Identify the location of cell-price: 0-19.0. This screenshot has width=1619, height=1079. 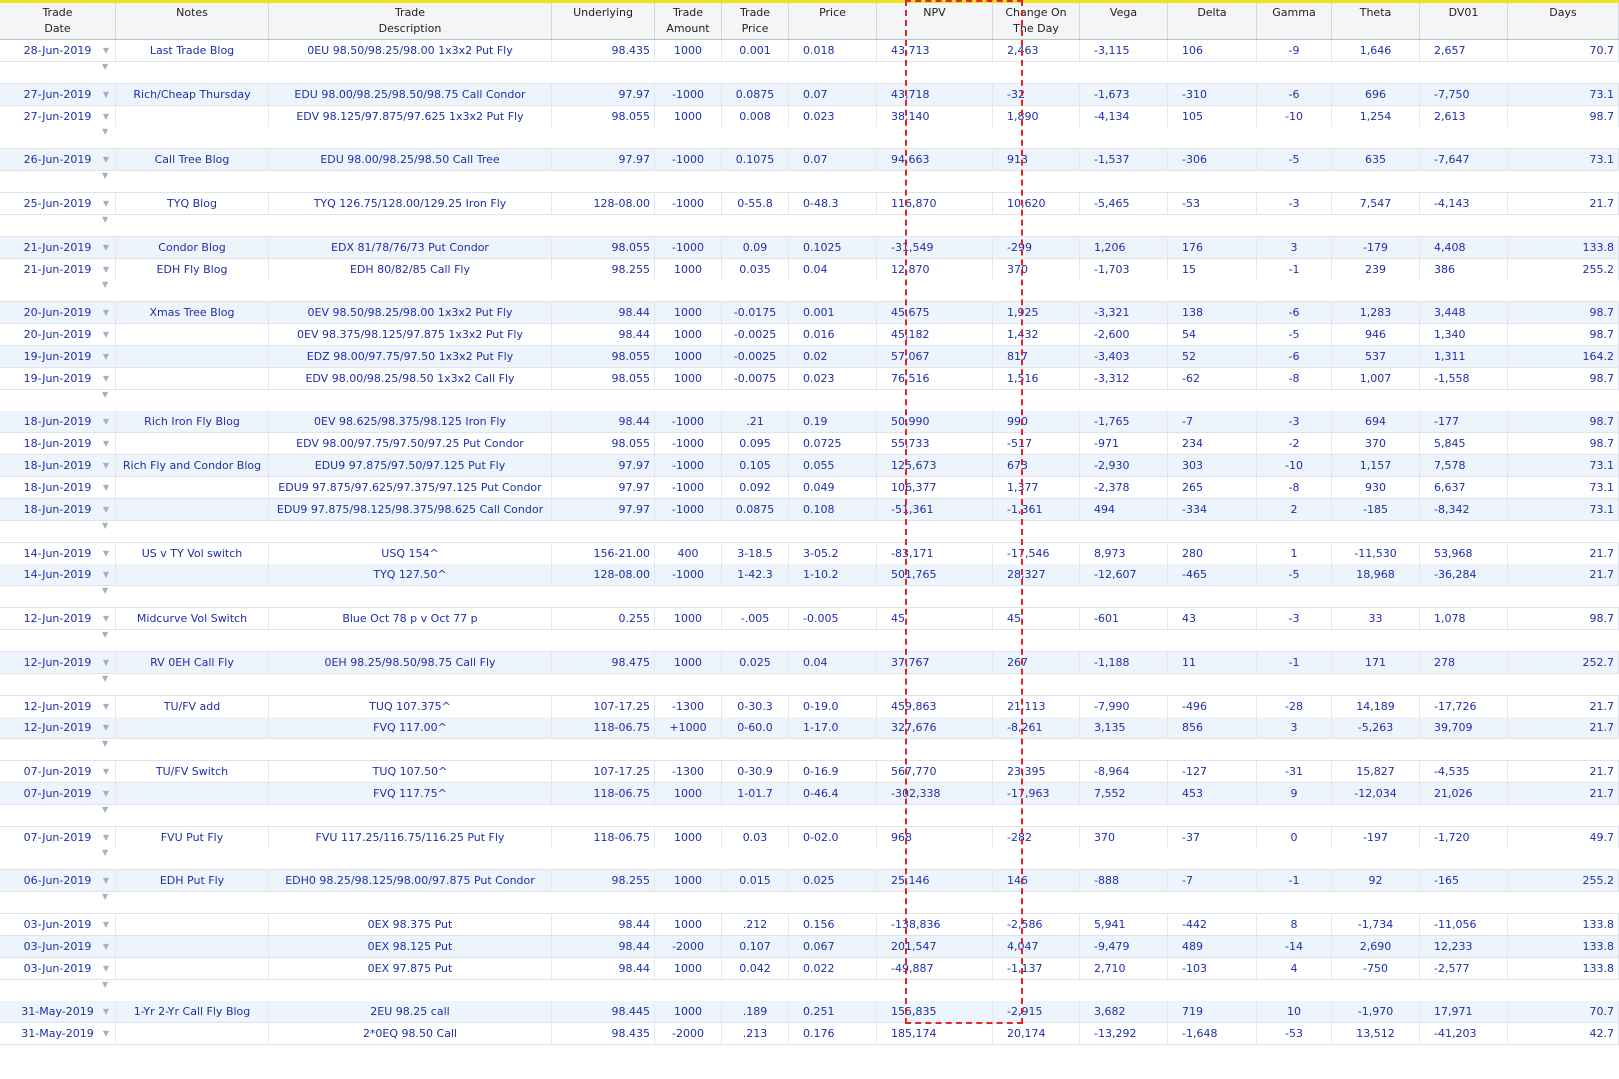
(833, 706).